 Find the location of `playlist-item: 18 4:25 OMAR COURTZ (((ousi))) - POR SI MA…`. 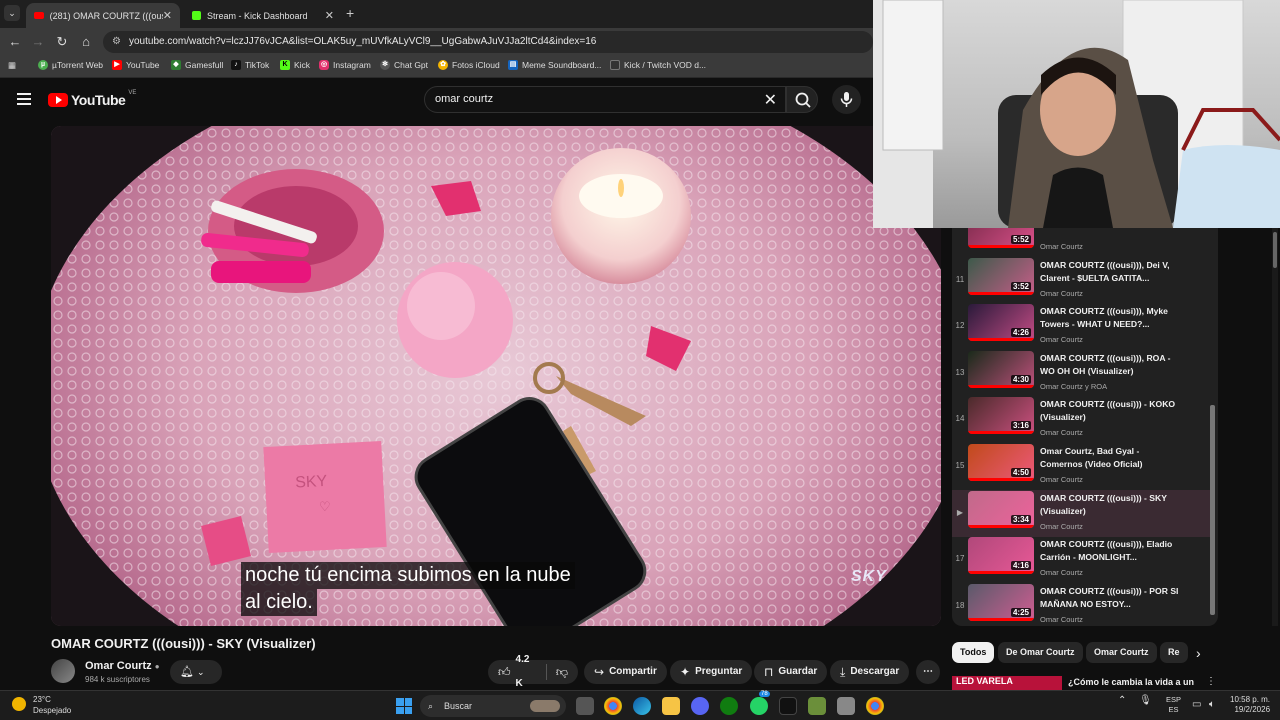

playlist-item: 18 4:25 OMAR COURTZ (((ousi))) - POR SI MA… is located at coordinates (1081, 604).